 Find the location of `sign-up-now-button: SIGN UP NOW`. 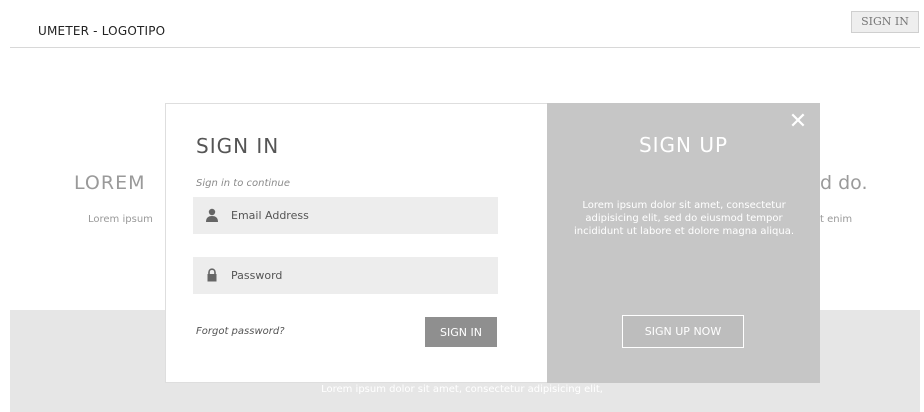

sign-up-now-button: SIGN UP NOW is located at coordinates (683, 331).